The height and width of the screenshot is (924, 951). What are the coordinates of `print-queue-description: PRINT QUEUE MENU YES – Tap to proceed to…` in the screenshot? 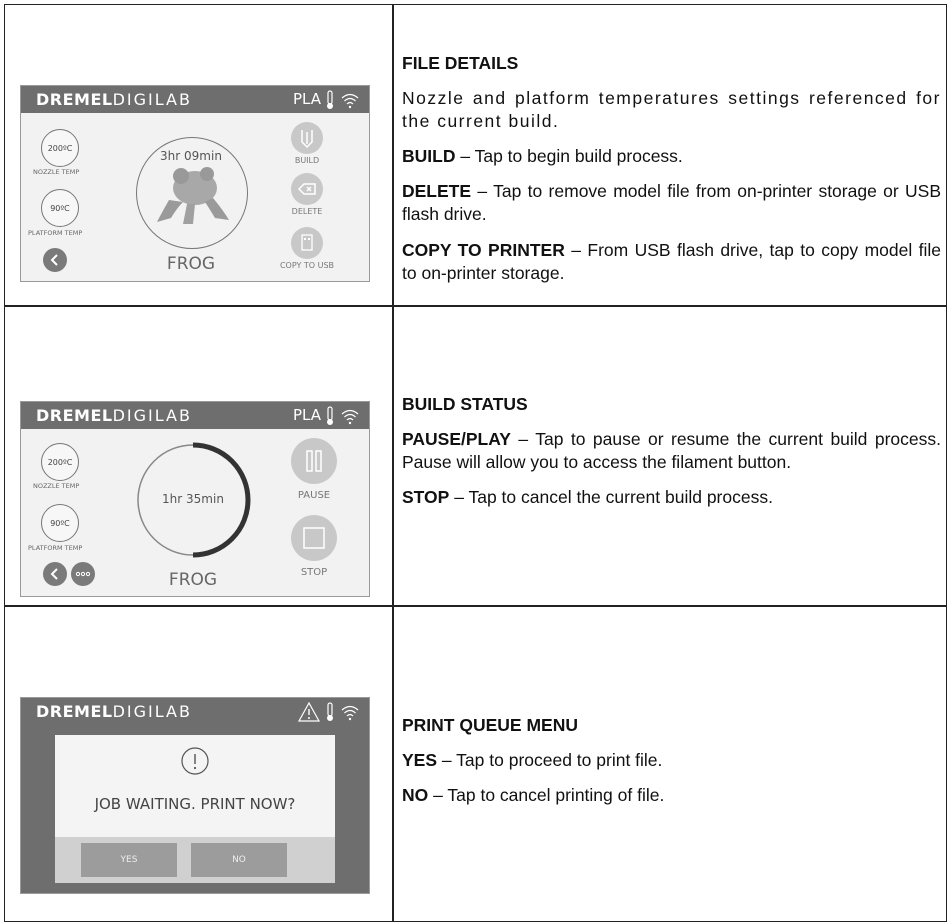 It's located at (671, 766).